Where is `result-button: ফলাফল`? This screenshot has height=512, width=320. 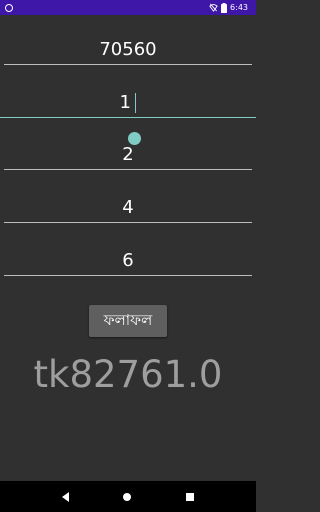
result-button: ফলাফল is located at coordinates (128, 321).